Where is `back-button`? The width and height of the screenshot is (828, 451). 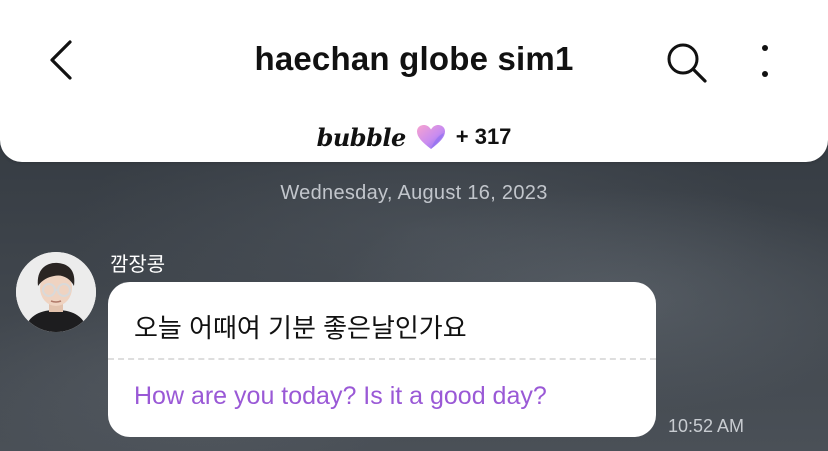 back-button is located at coordinates (62, 60).